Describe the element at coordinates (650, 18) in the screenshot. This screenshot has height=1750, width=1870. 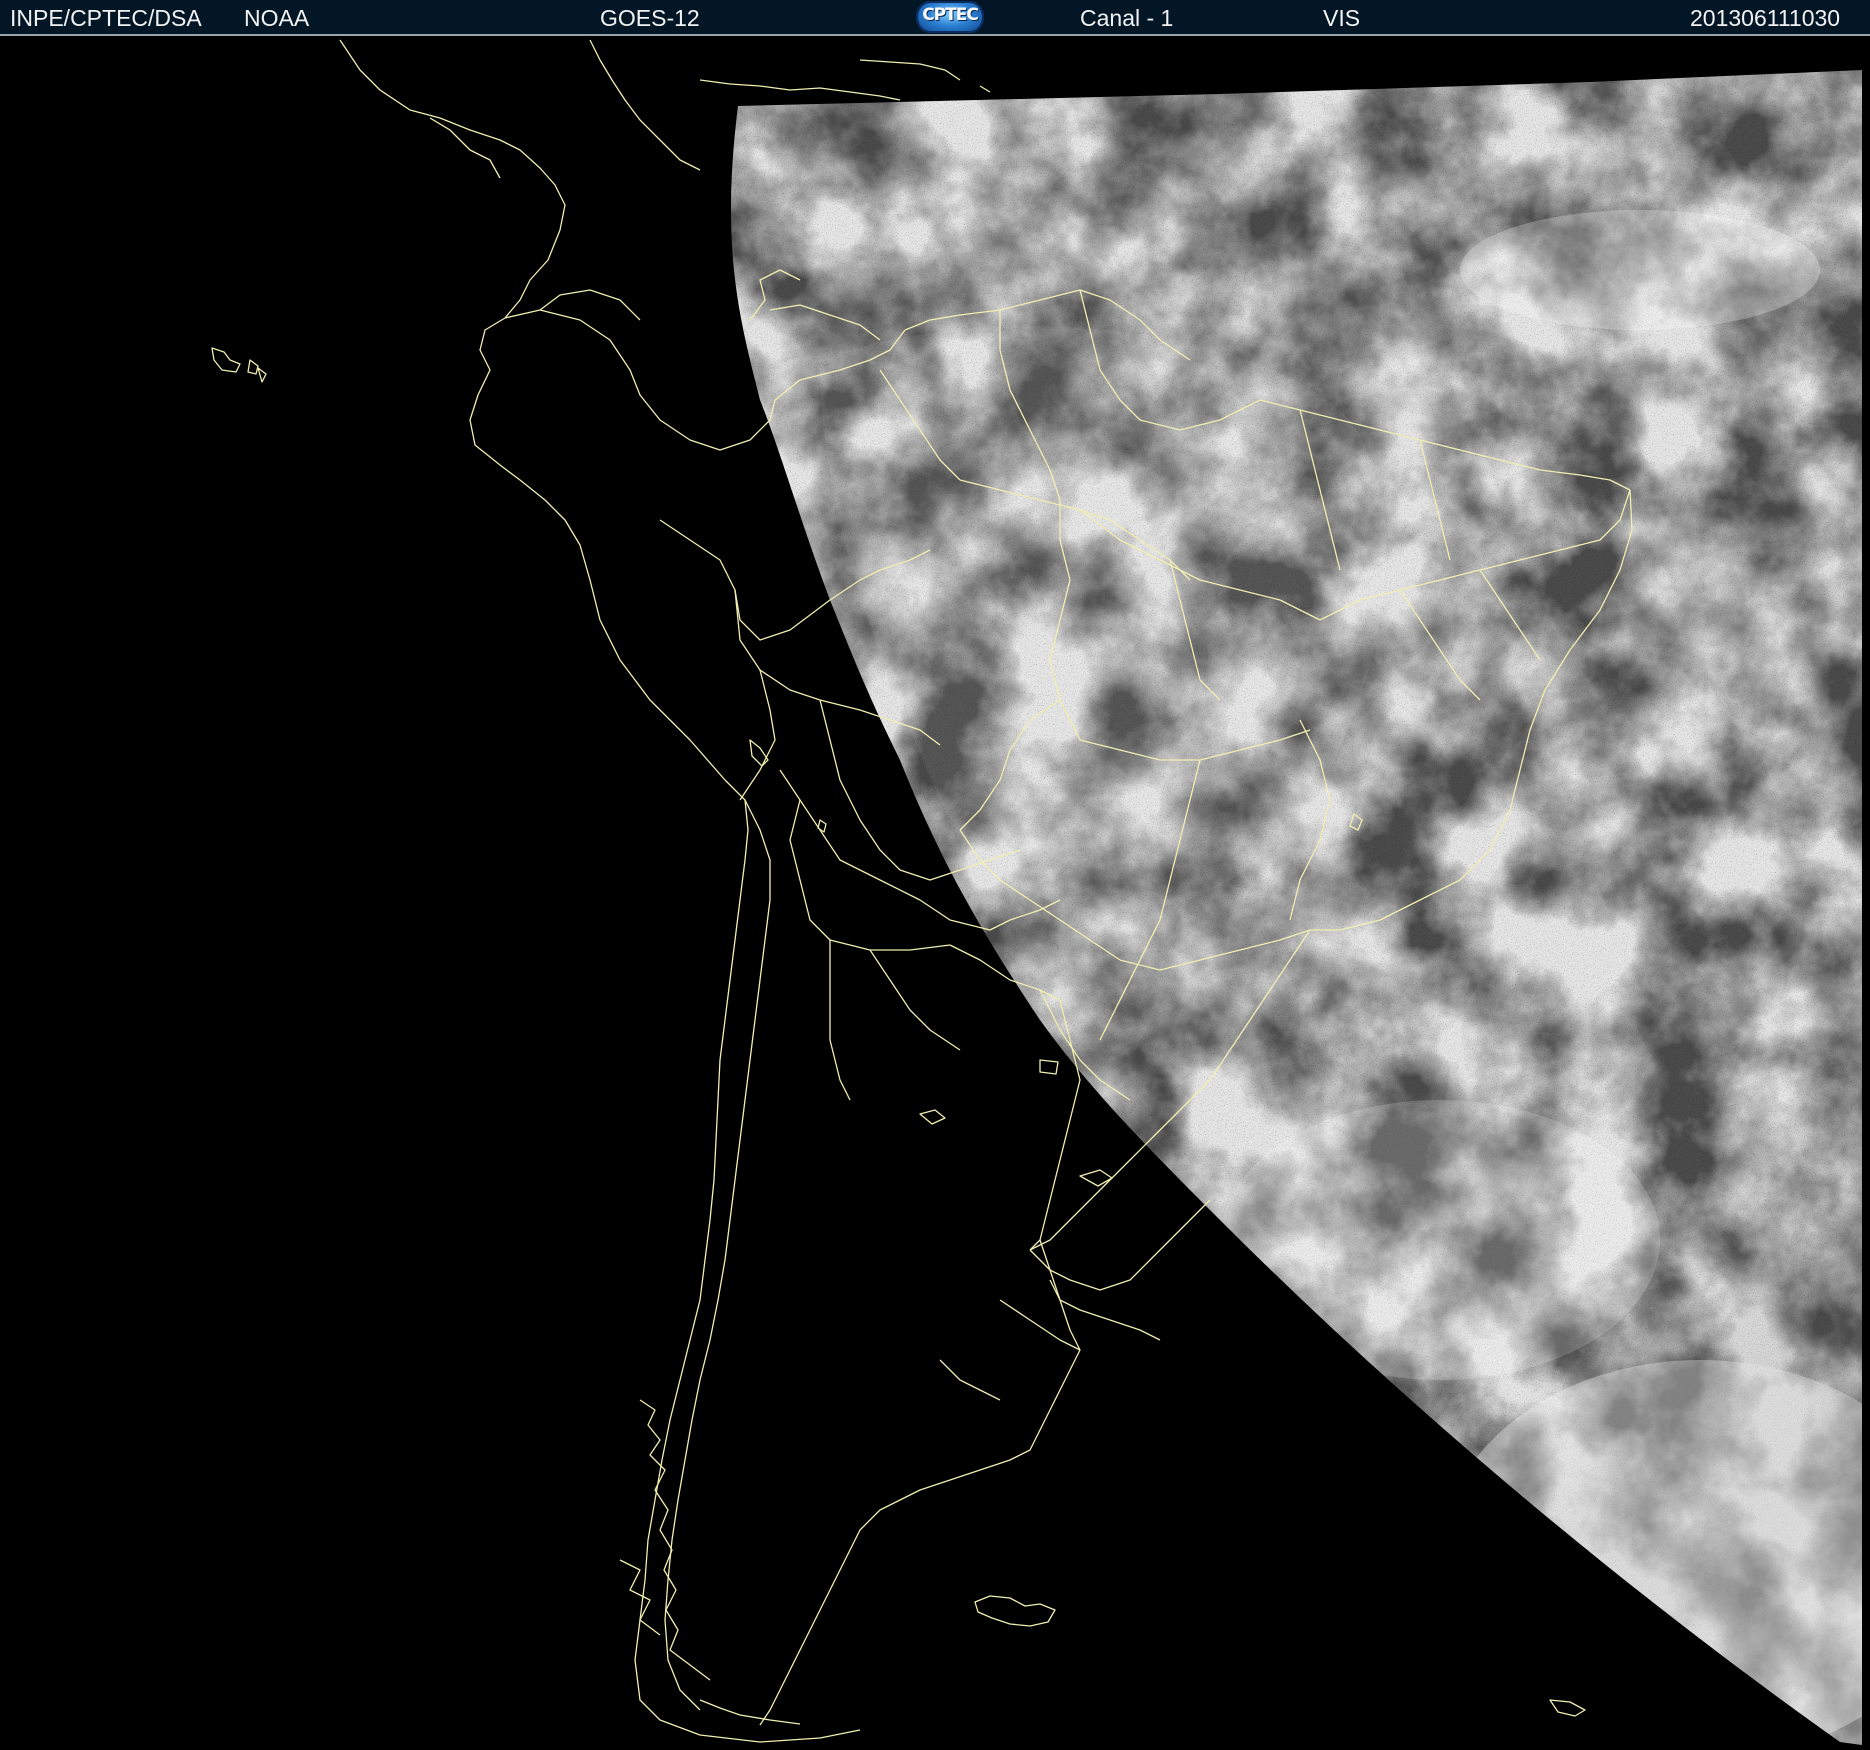
I see `satellite-label: GOES-12` at that location.